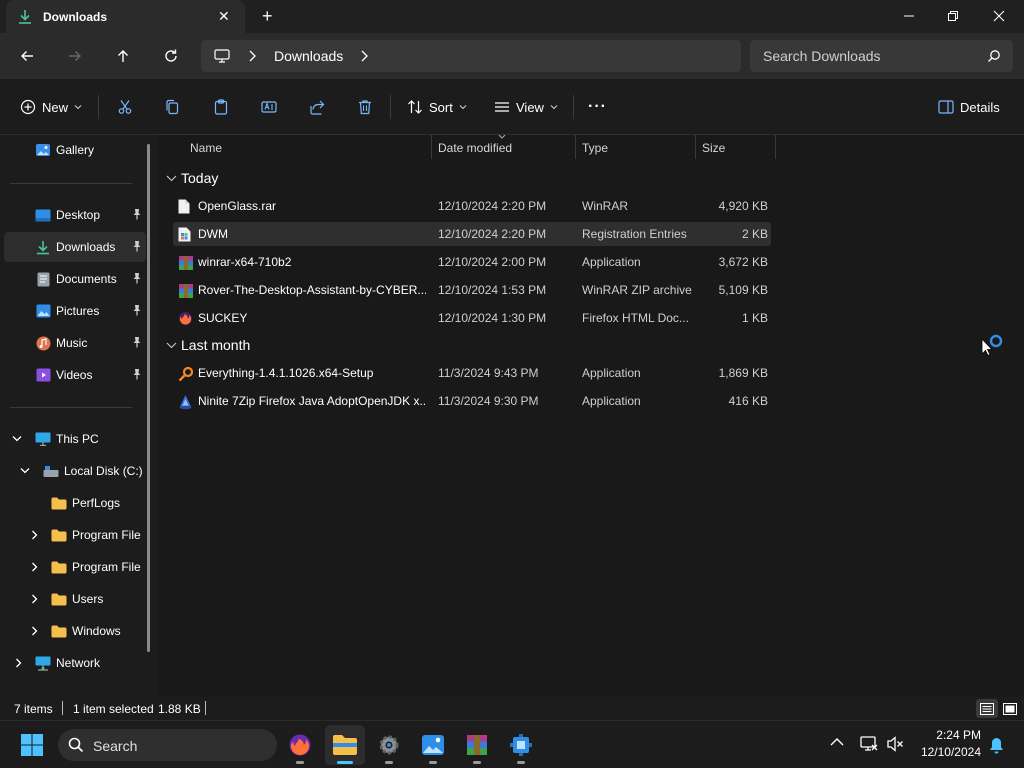  I want to click on share-button, so click(317, 107).